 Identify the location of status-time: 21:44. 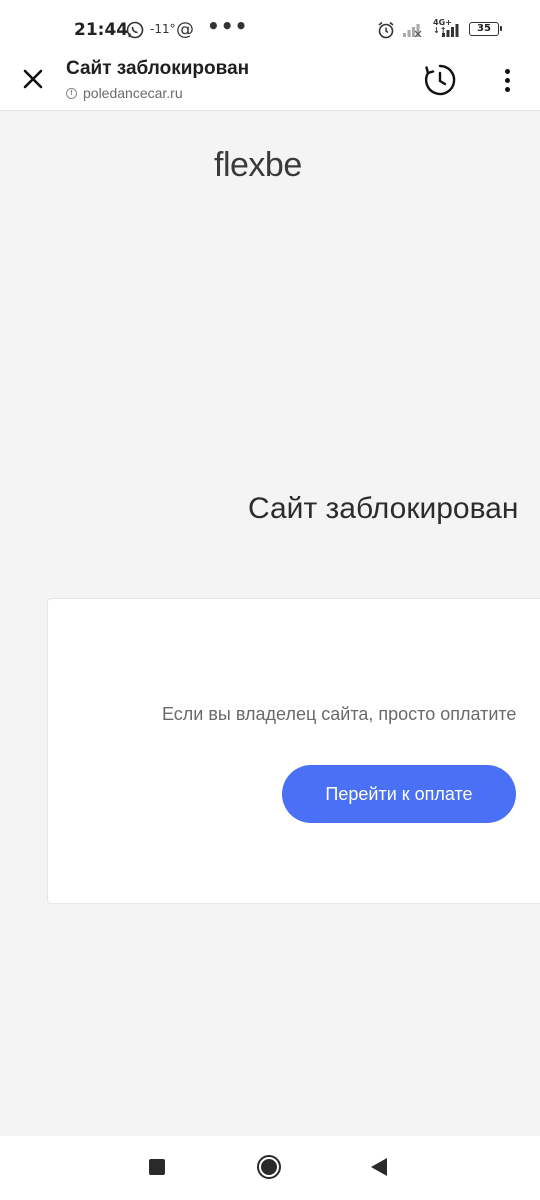
(101, 30).